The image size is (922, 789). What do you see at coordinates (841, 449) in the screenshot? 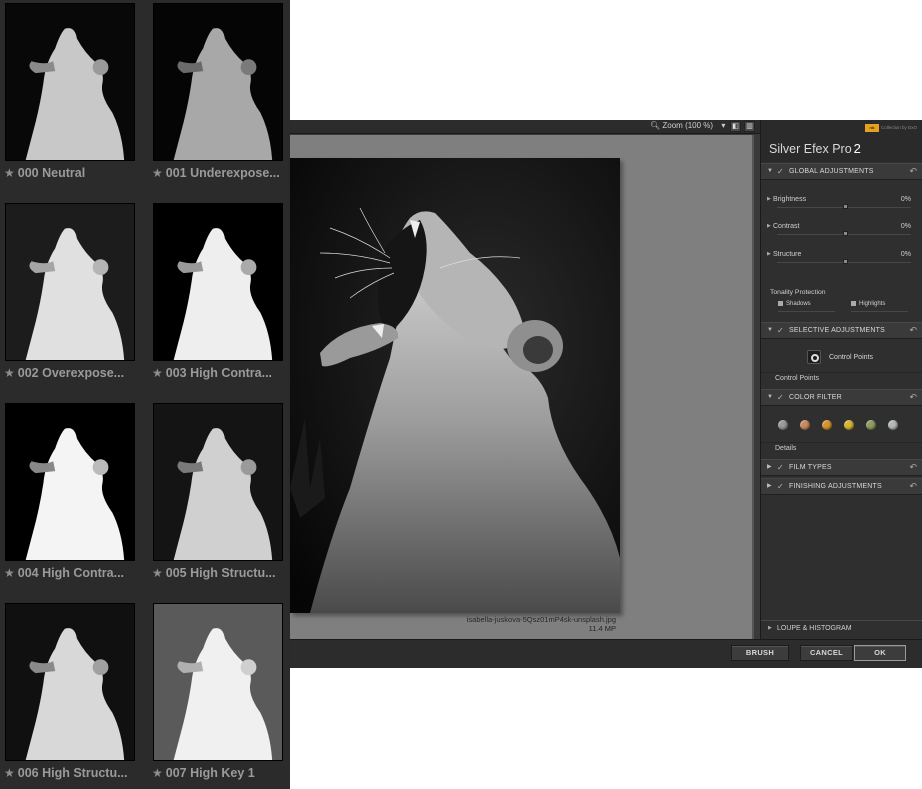
I see `details-row: Details` at bounding box center [841, 449].